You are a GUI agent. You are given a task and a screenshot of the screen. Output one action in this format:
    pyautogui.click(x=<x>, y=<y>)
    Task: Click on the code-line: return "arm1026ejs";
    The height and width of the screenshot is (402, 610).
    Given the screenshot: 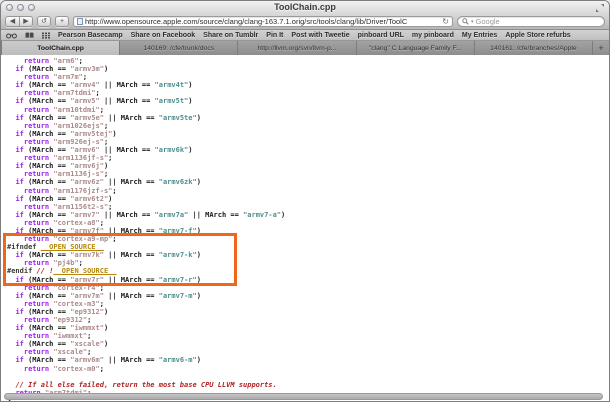 What is the action you would take?
    pyautogui.click(x=66, y=125)
    